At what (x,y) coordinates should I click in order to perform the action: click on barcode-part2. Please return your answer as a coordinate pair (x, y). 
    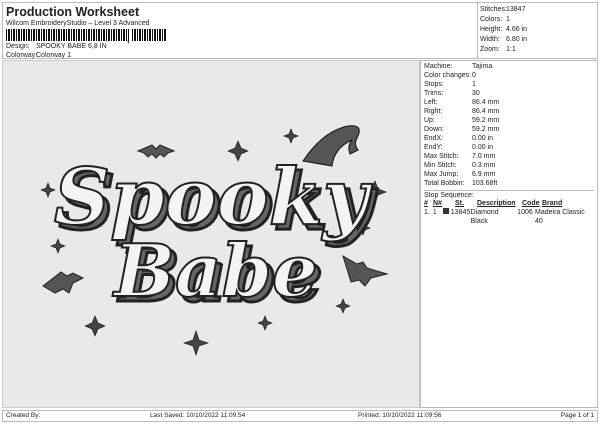
    Looking at the image, I should click on (149, 35).